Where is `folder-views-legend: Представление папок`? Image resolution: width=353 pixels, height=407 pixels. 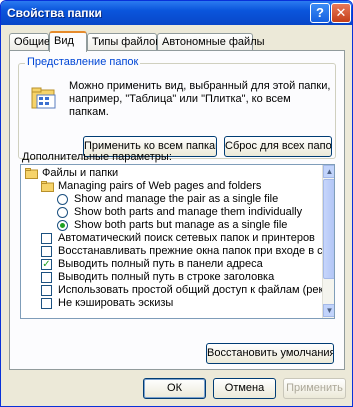 folder-views-legend: Представление папок is located at coordinates (83, 62).